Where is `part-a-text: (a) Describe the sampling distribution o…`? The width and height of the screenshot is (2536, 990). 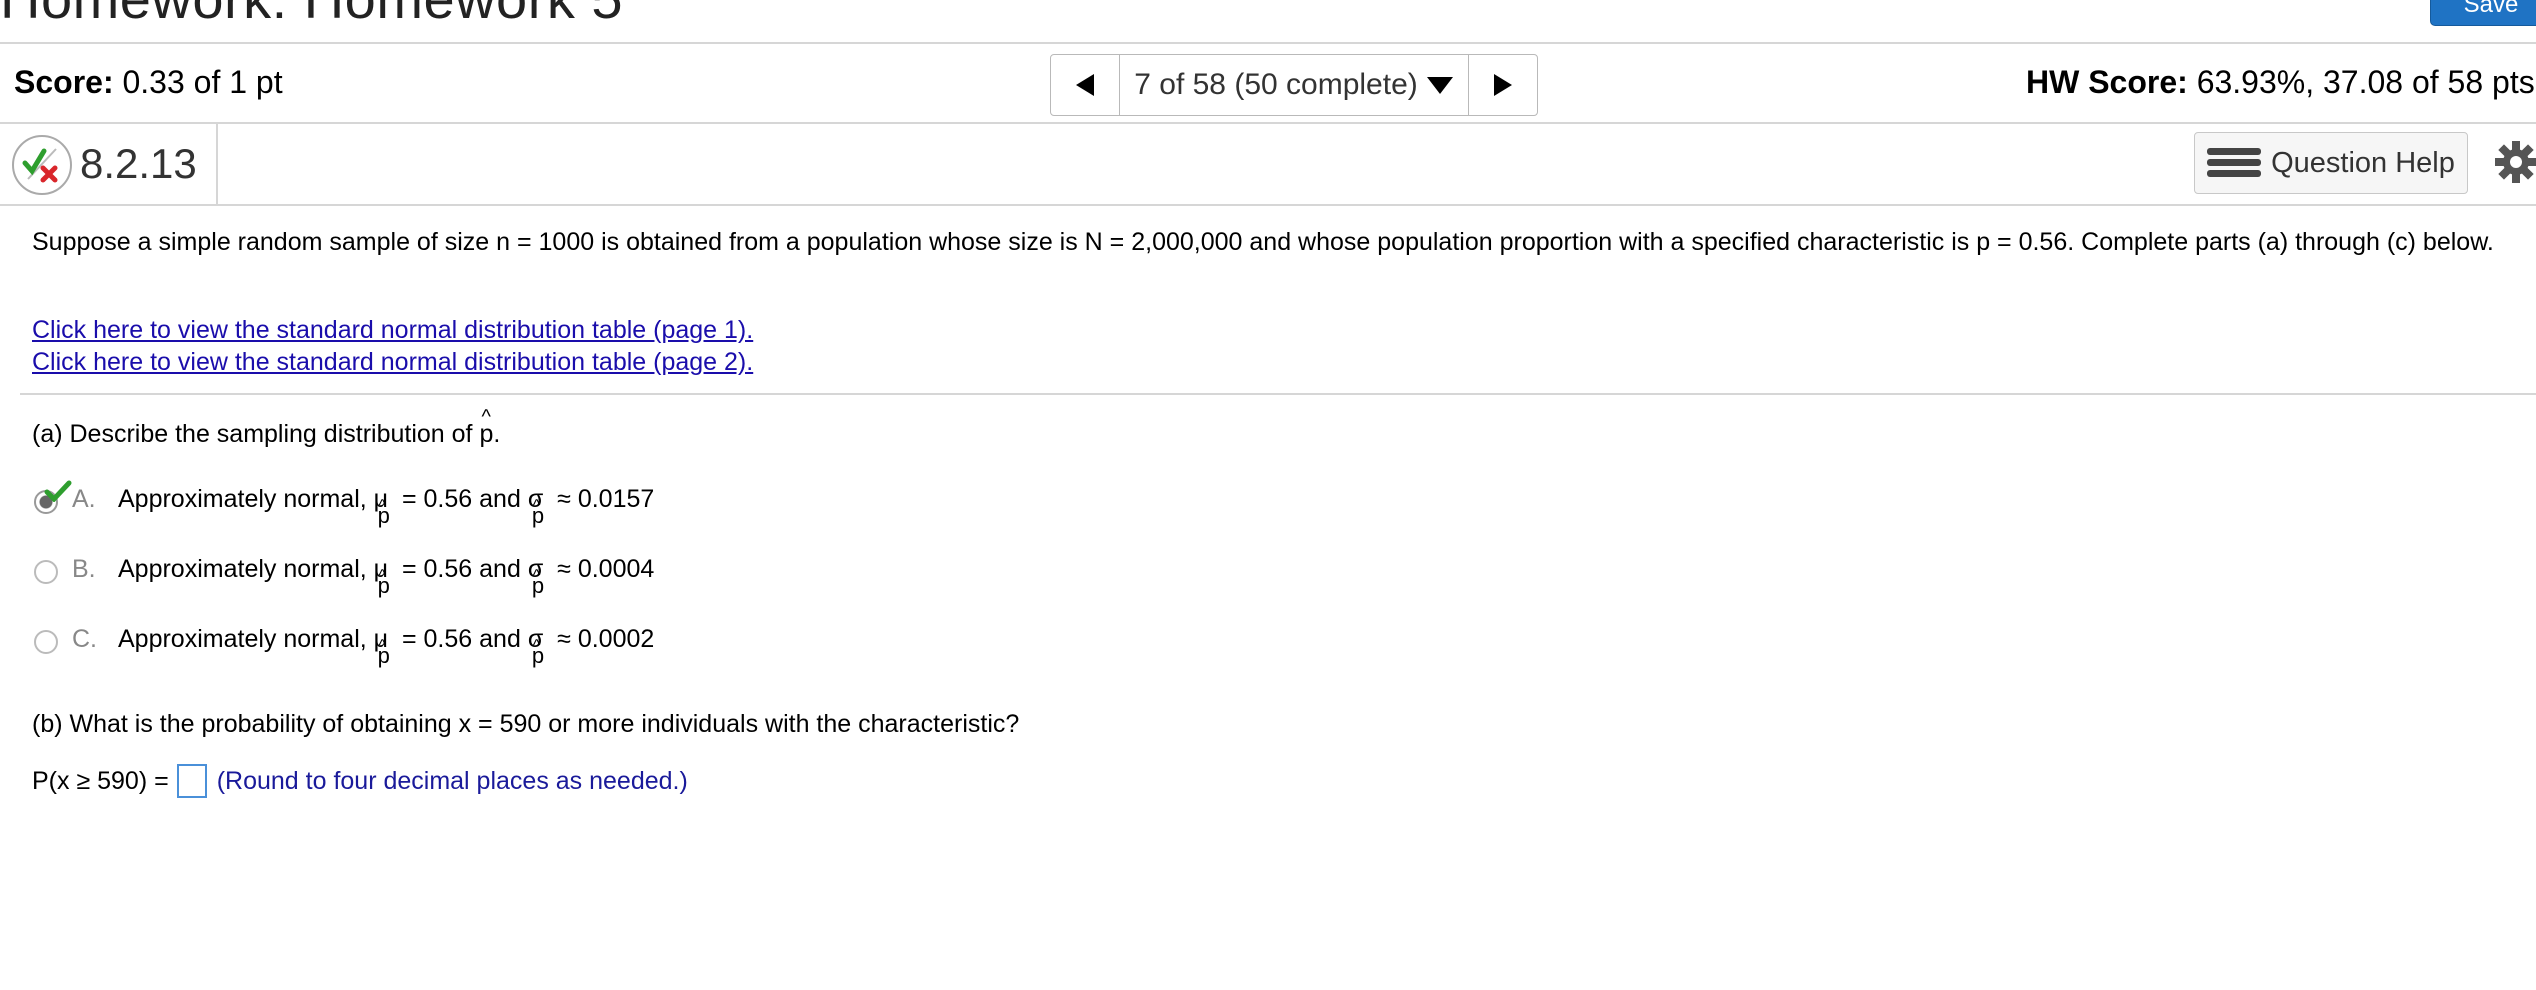 part-a-text: (a) Describe the sampling distribution o… is located at coordinates (252, 434).